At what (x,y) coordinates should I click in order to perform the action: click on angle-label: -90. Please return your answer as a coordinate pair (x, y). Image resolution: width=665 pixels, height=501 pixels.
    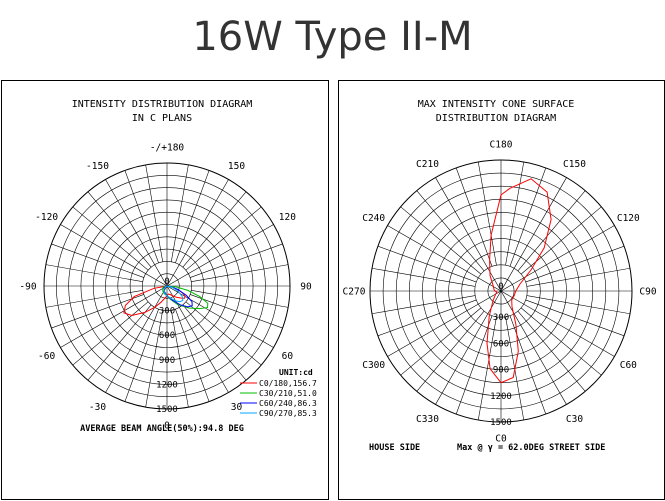
    Looking at the image, I should click on (27, 287).